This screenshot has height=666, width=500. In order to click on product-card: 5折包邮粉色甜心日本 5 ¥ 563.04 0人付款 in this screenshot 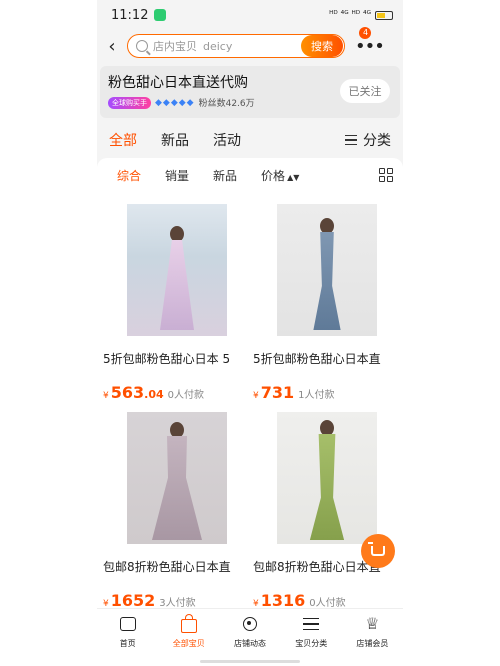, I will do `click(177, 303)`.